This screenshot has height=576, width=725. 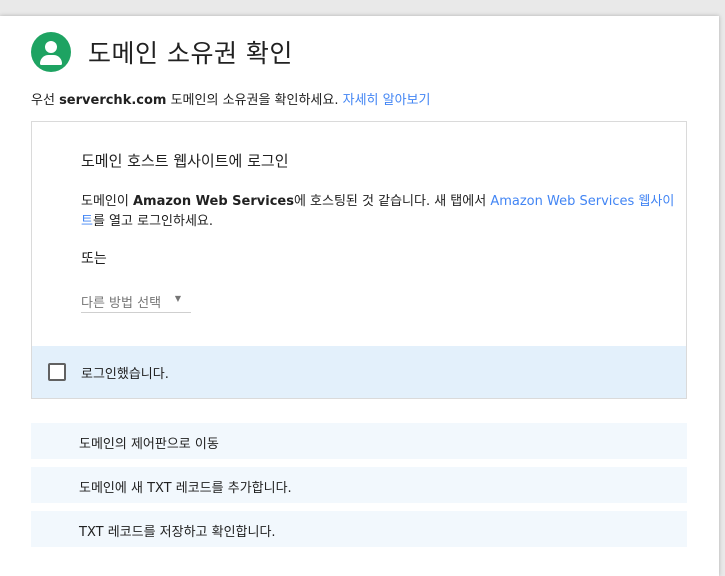 What do you see at coordinates (185, 488) in the screenshot?
I see `step-label: 도메인에 새 TXT 레코드를 추가합니다.` at bounding box center [185, 488].